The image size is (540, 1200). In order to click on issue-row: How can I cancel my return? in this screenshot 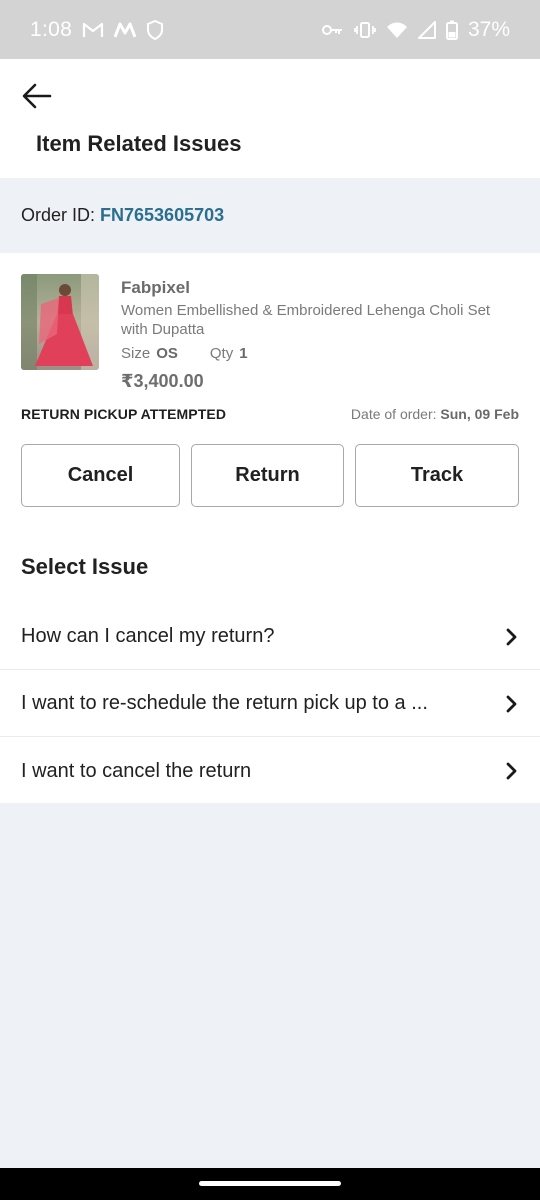, I will do `click(270, 637)`.